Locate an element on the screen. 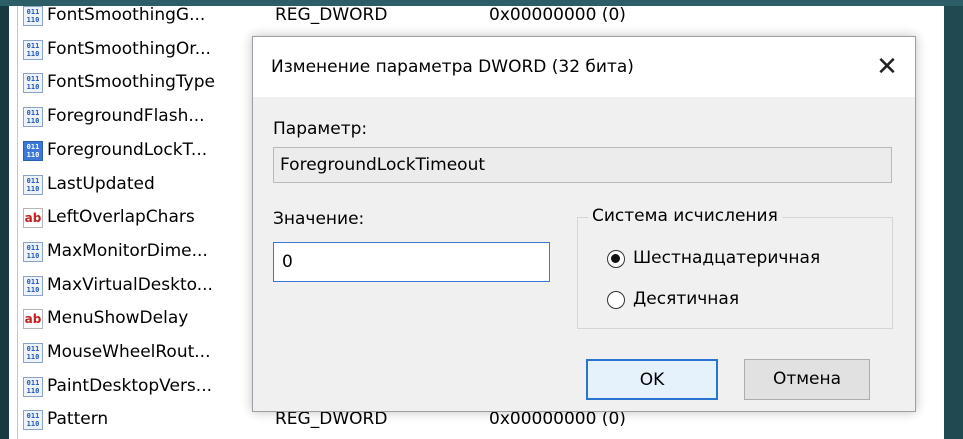  radio-dec-label: Десятичная is located at coordinates (686, 299).